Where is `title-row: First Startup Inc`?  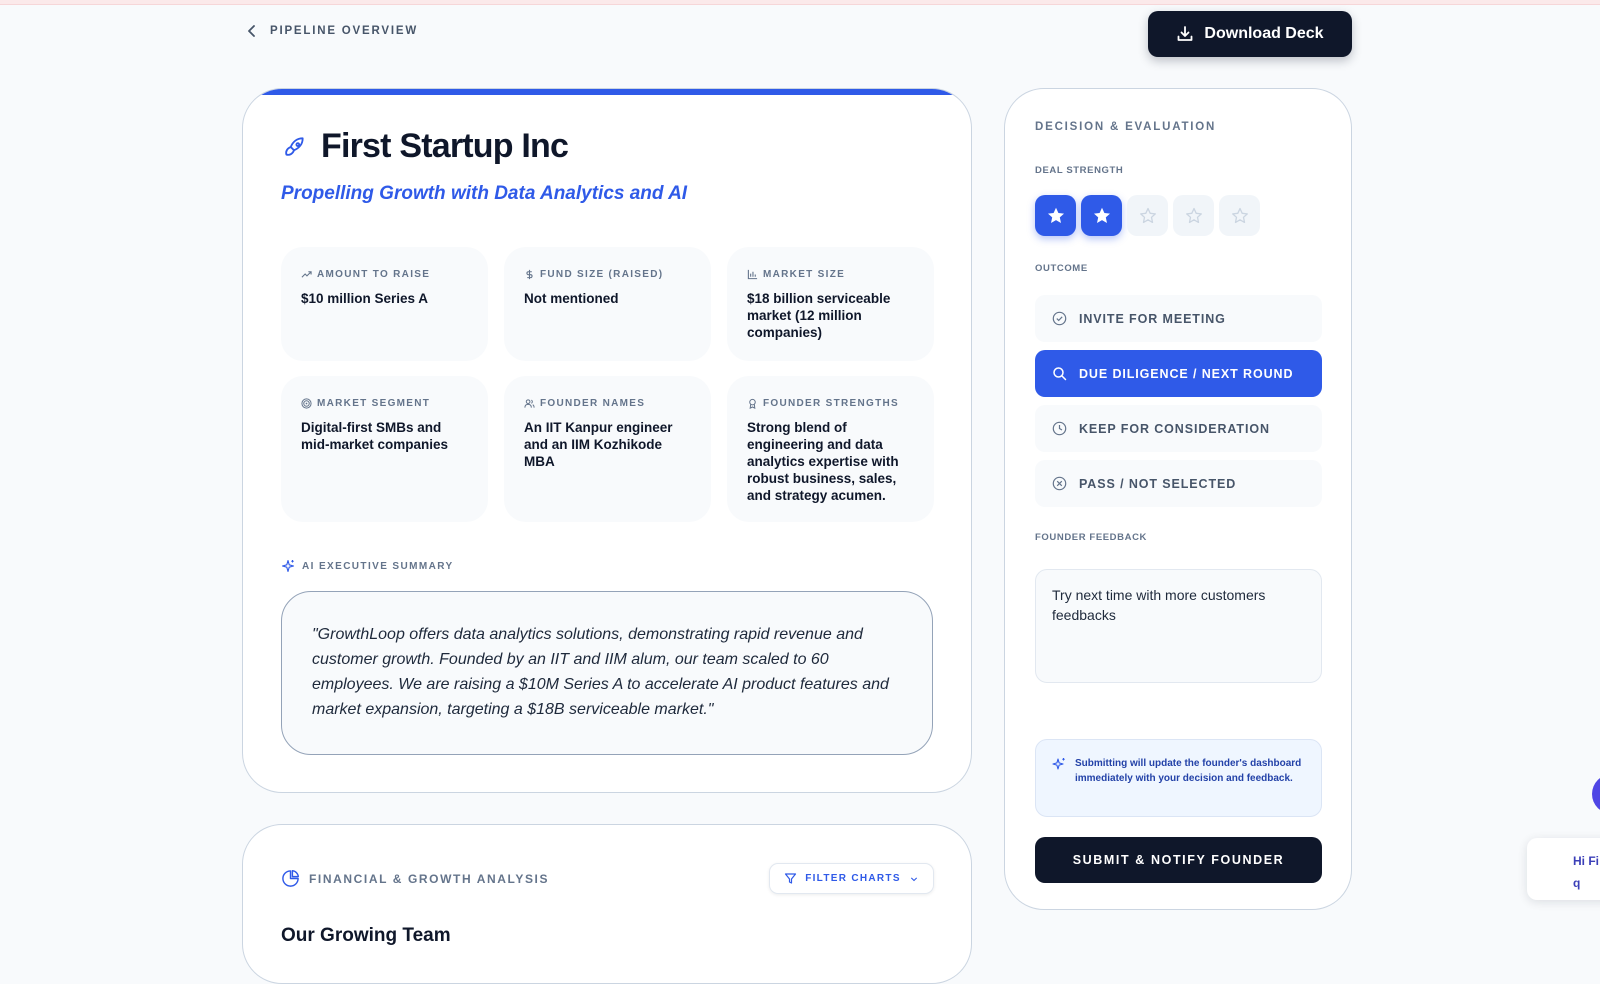
title-row: First Startup Inc is located at coordinates (425, 146).